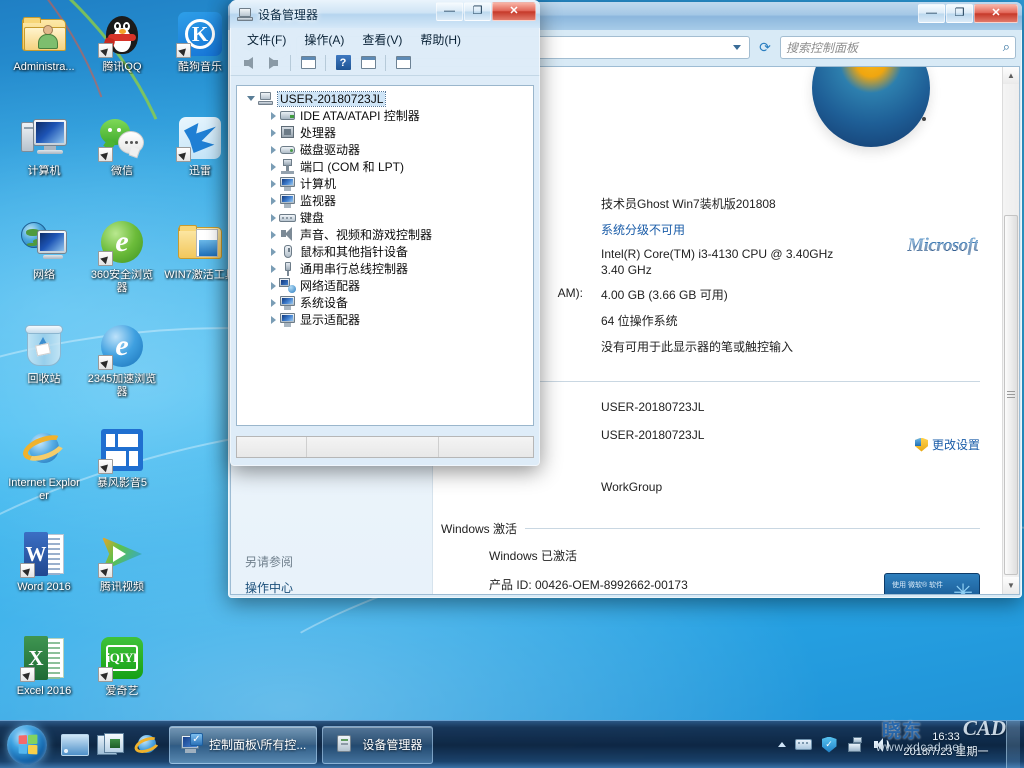 The width and height of the screenshot is (1024, 768). Describe the element at coordinates (1011, 395) in the screenshot. I see `scrollbar-thumb` at that location.